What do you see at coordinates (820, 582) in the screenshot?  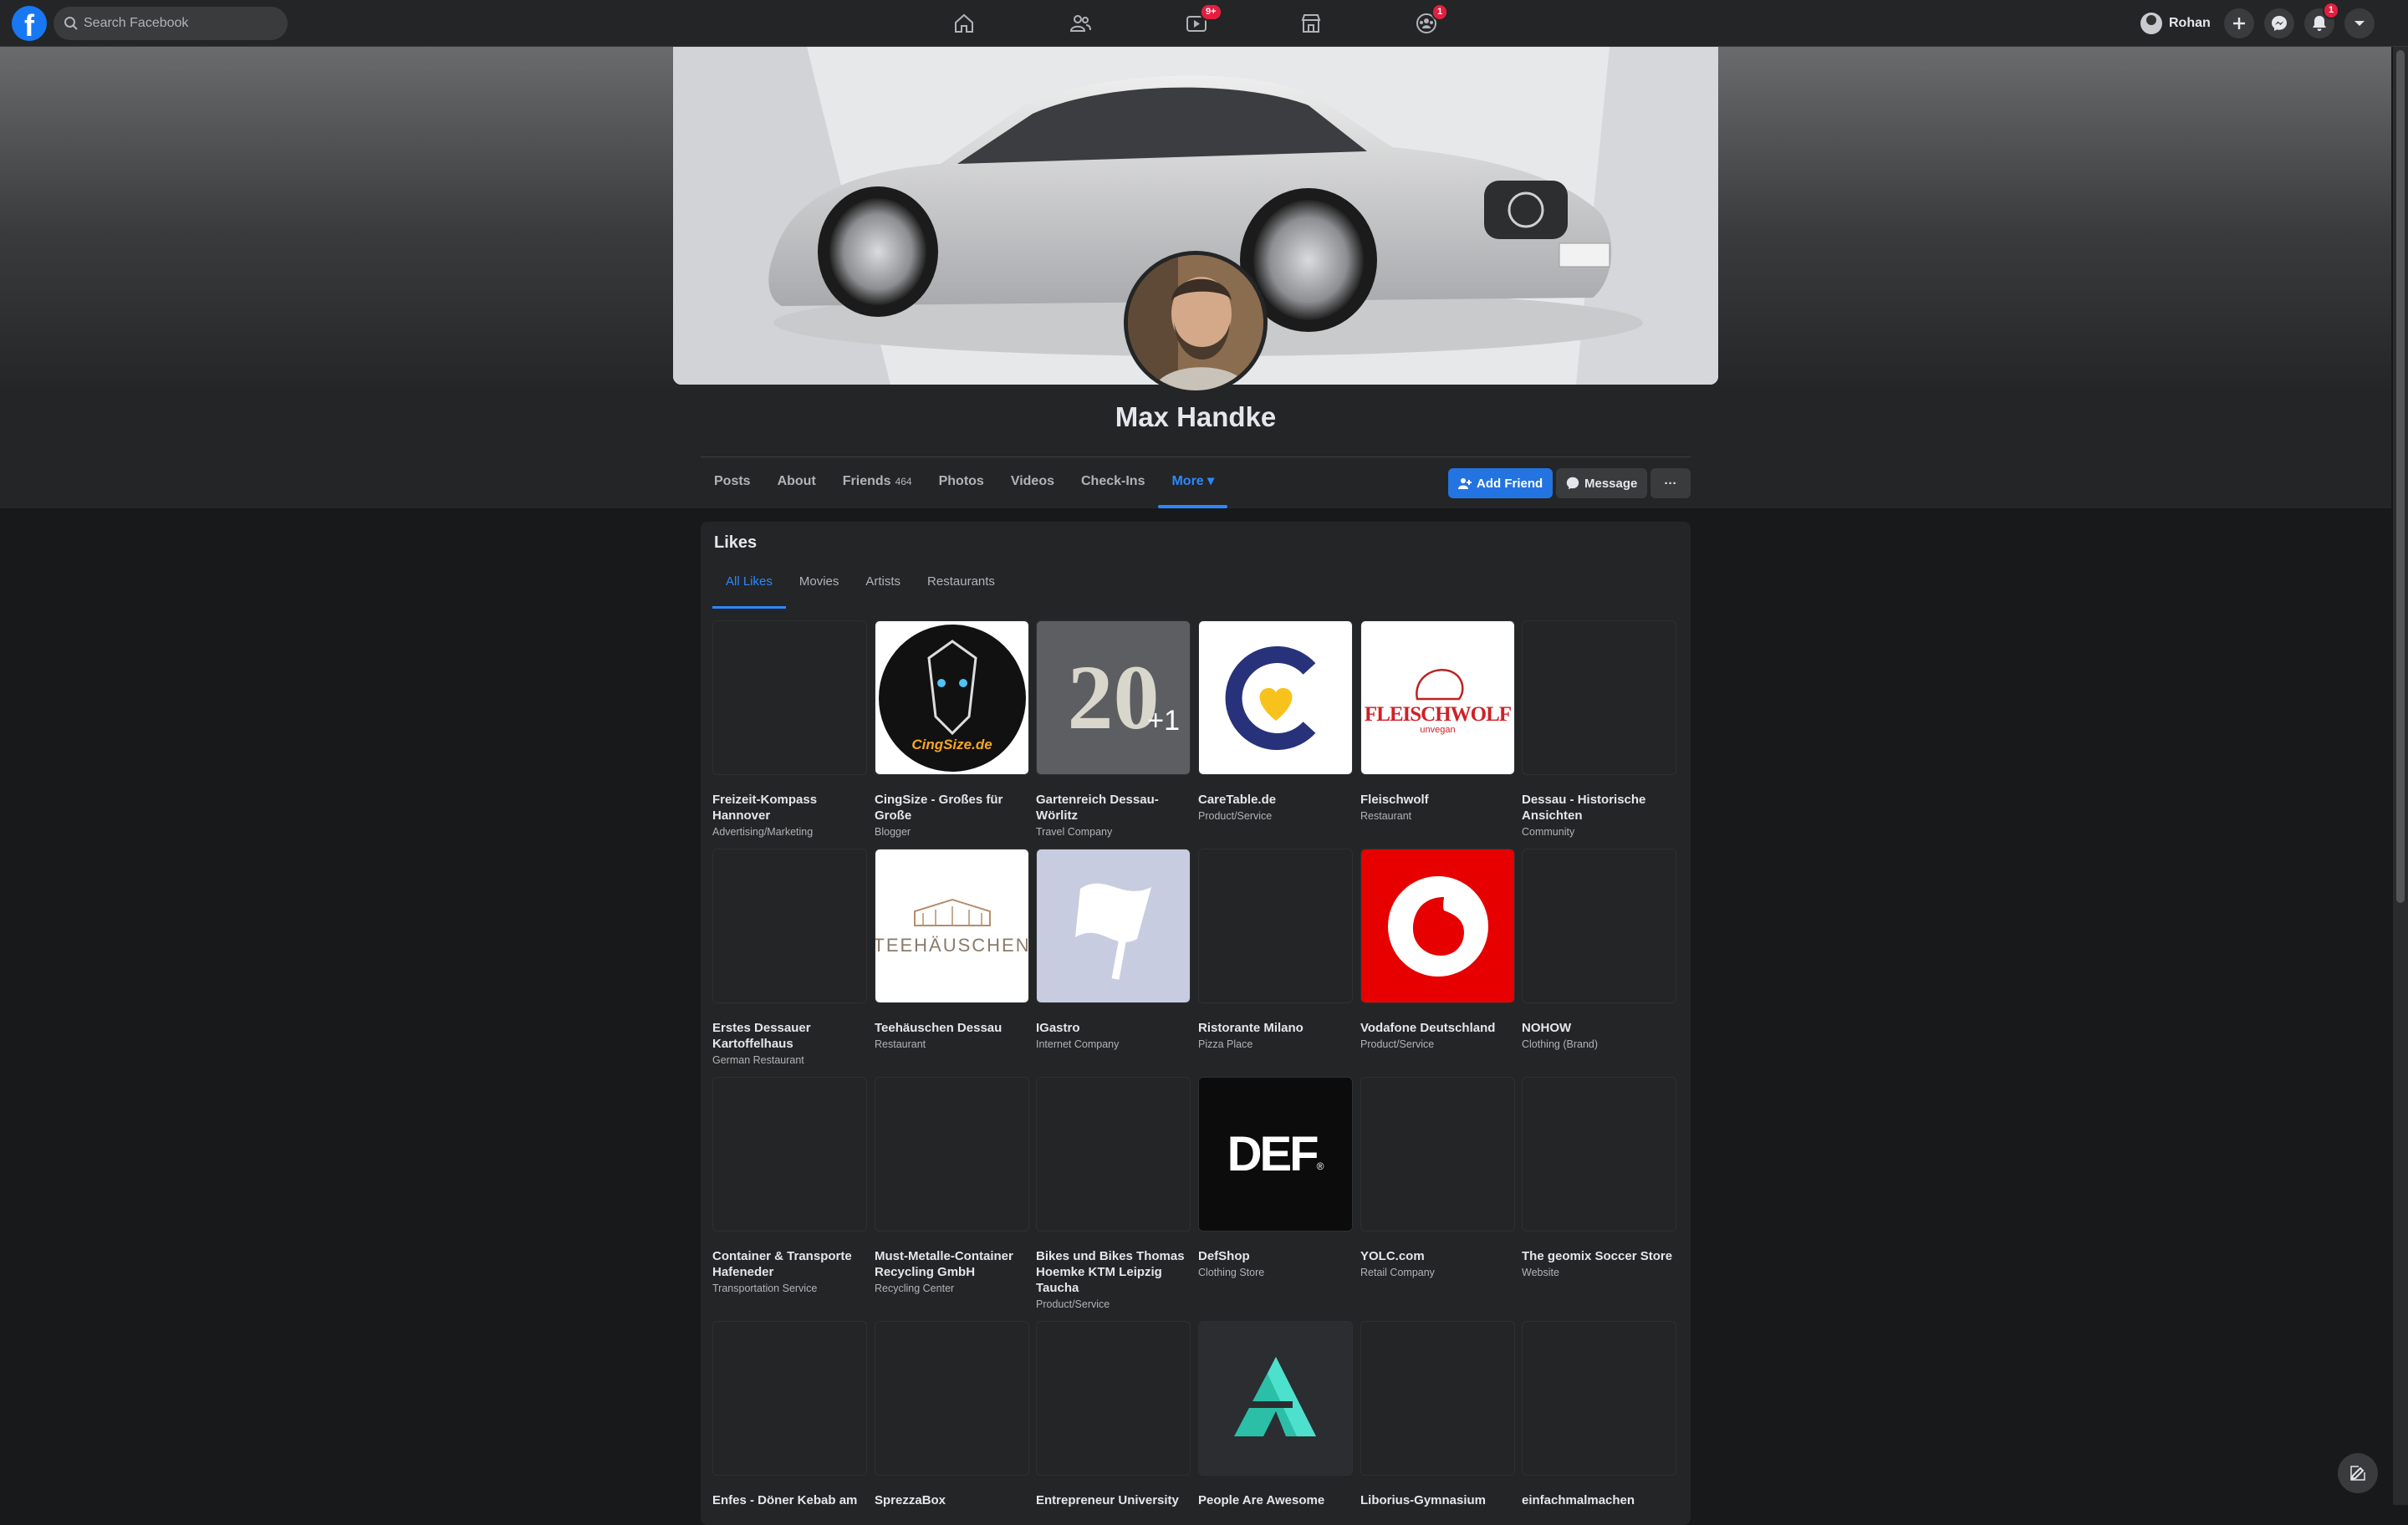 I see `tab-movies: Movies` at bounding box center [820, 582].